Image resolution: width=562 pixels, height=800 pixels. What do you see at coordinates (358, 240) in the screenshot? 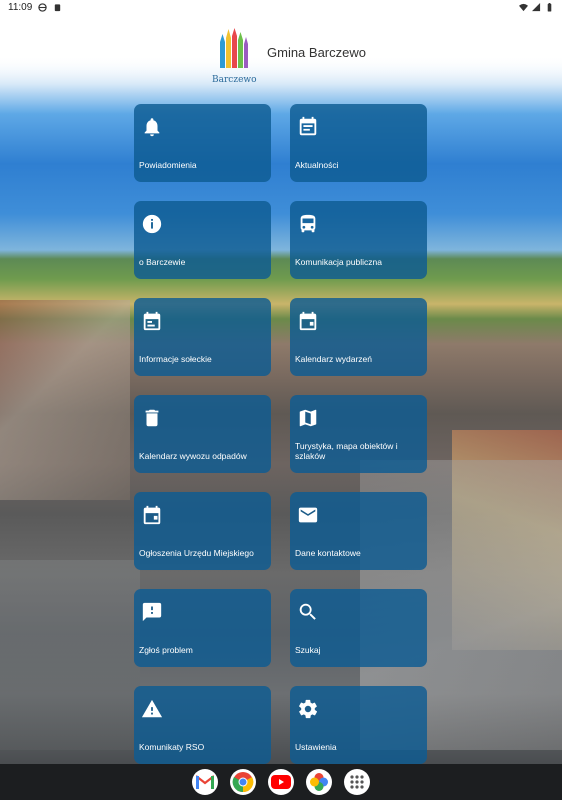
I see `tile-komunikacja-publiczna: Komunikacja publiczna` at bounding box center [358, 240].